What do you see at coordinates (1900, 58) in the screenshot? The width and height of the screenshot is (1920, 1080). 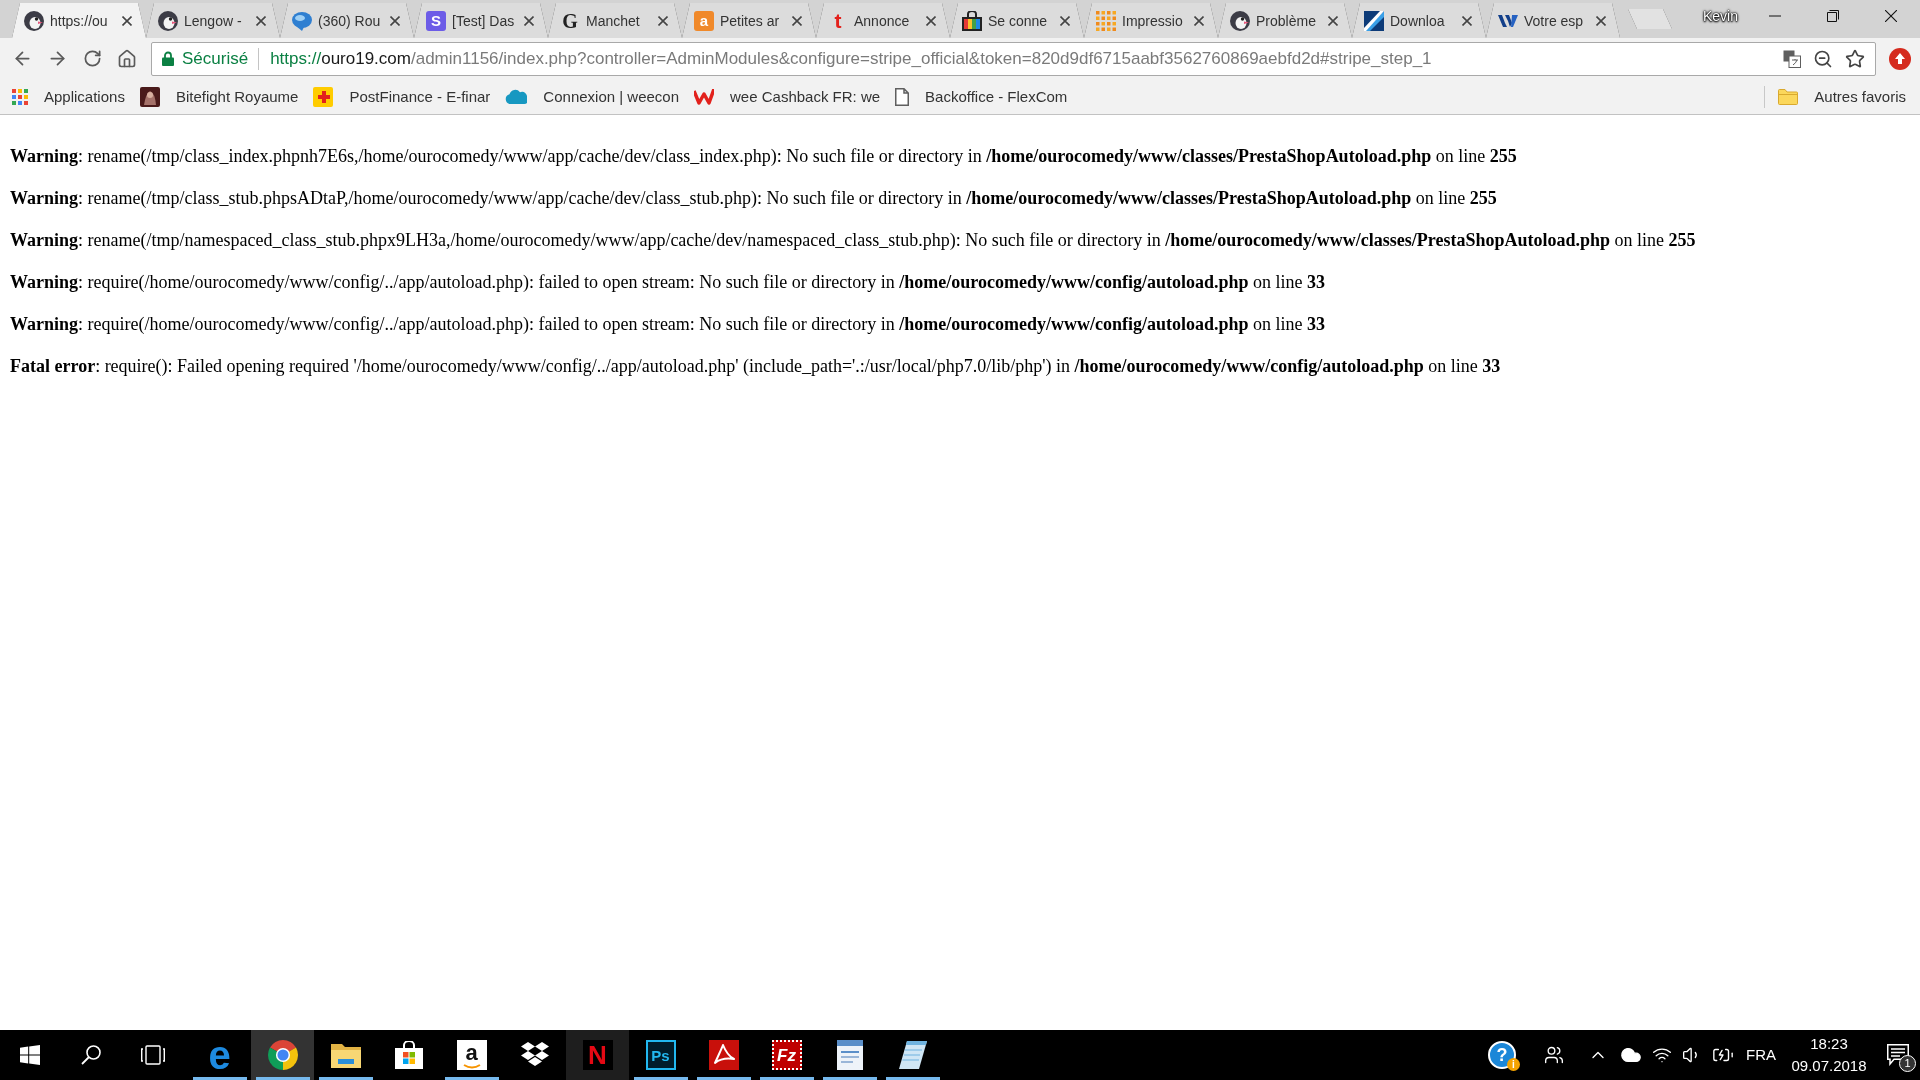 I see `up-arrow-circle-icon` at bounding box center [1900, 58].